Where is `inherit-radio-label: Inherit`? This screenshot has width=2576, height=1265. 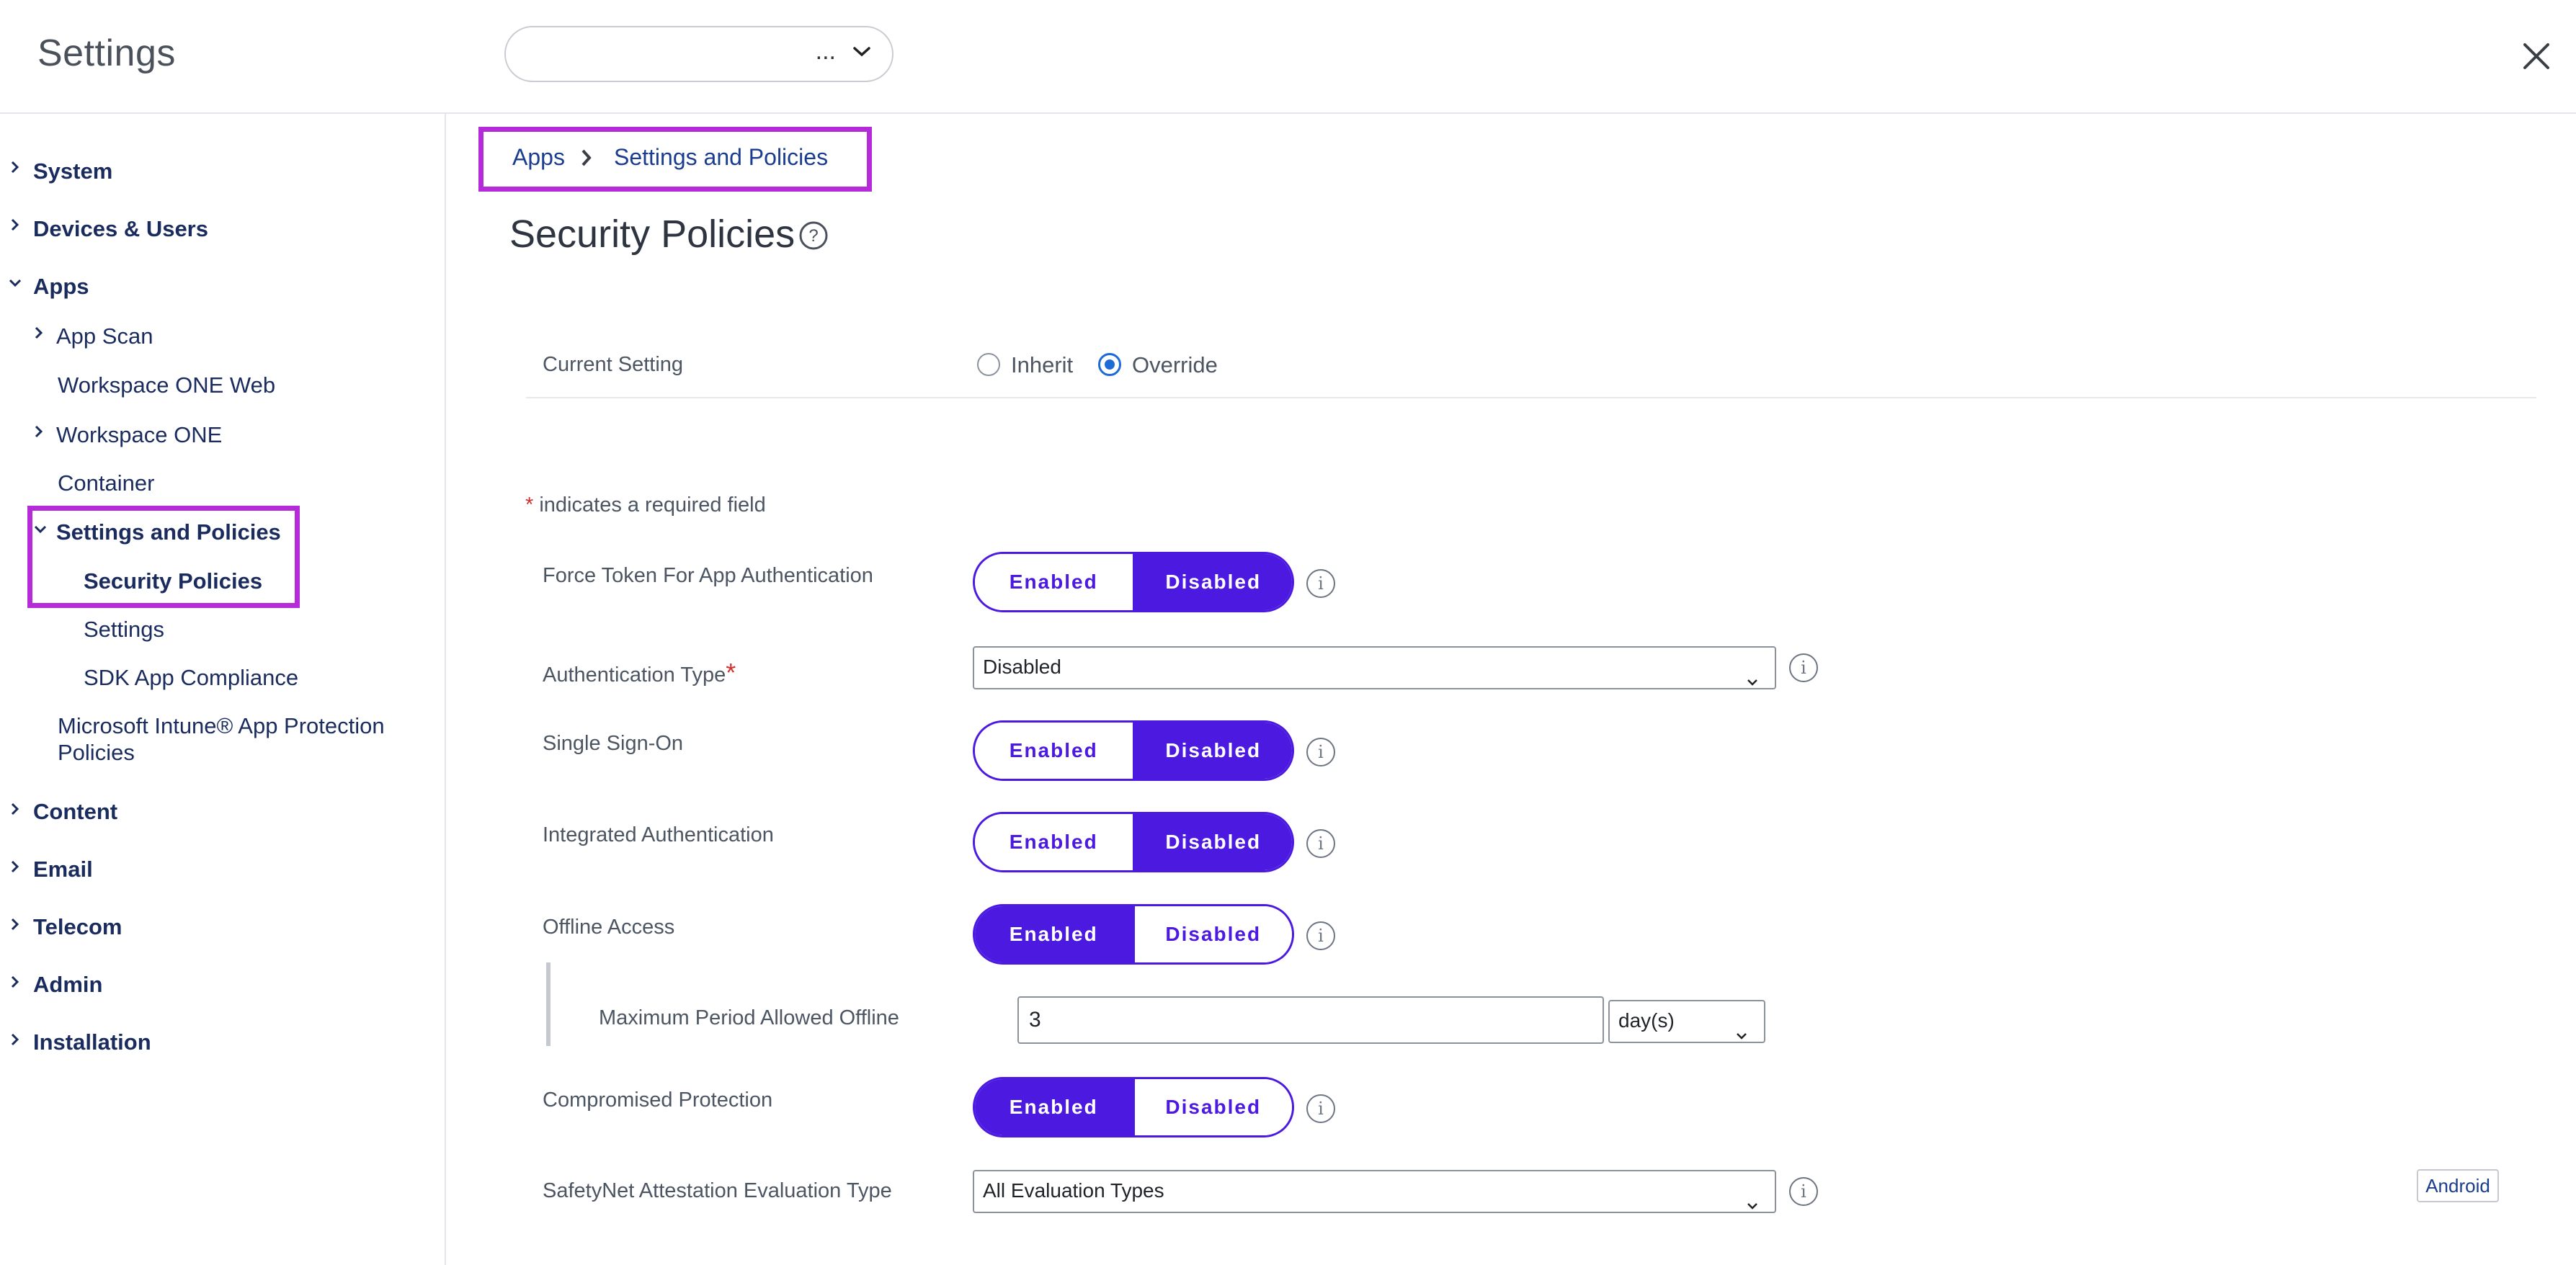
inherit-radio-label: Inherit is located at coordinates (1042, 364).